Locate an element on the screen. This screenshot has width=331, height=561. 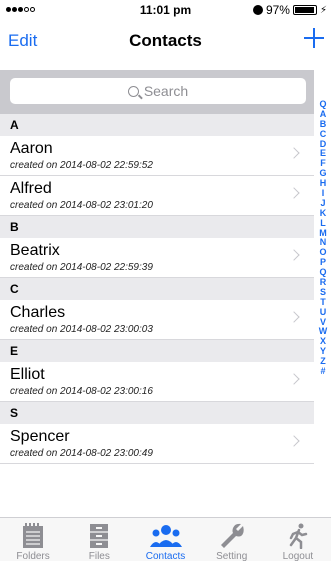
contact-created-date: created on 2014-08-02 23:01:20 is located at coordinates (81, 205).